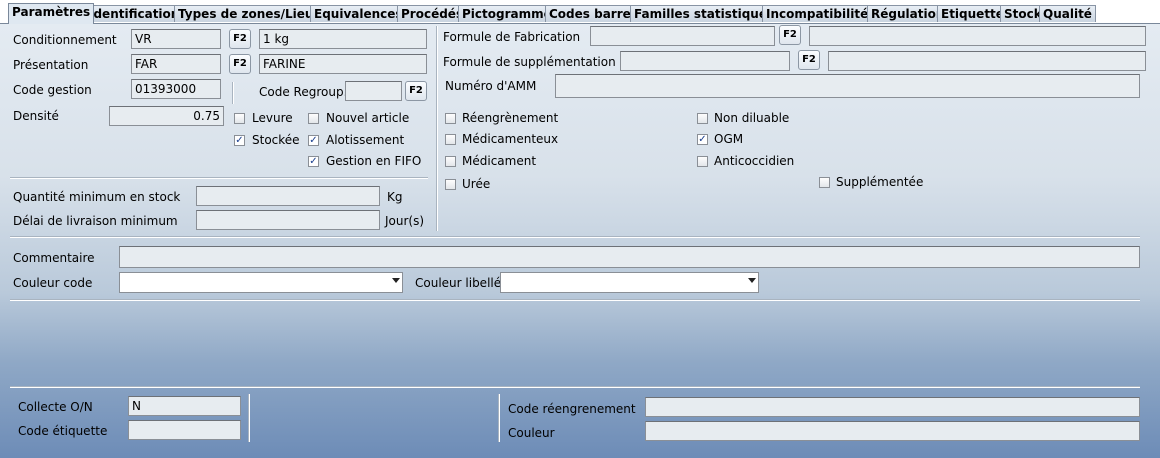 Image resolution: width=1160 pixels, height=458 pixels. What do you see at coordinates (702, 118) in the screenshot?
I see `non-diluable-checkbox` at bounding box center [702, 118].